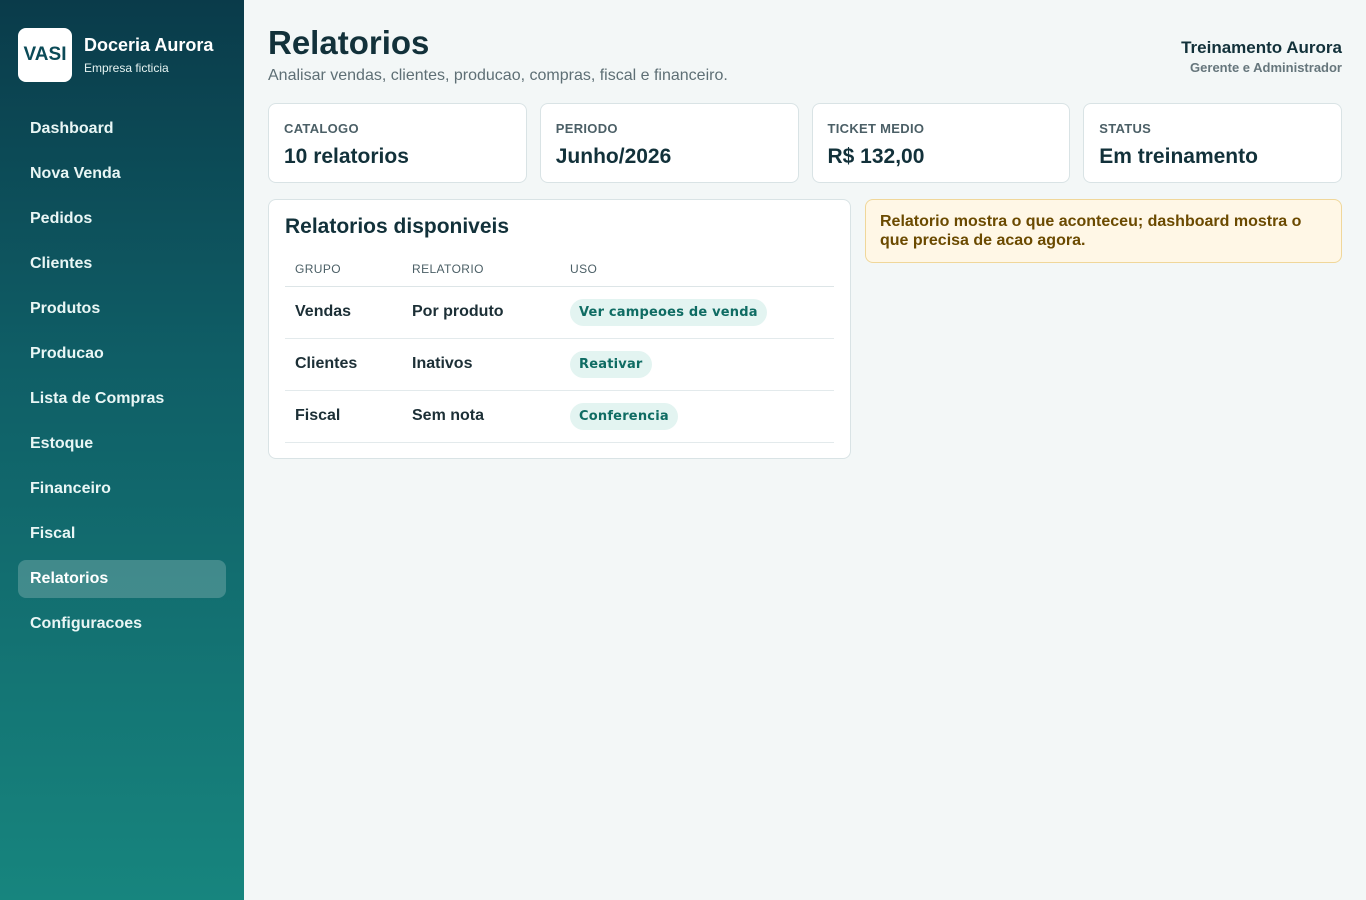  Describe the element at coordinates (122, 354) in the screenshot. I see `sidebar-item-producao: Producao` at that location.